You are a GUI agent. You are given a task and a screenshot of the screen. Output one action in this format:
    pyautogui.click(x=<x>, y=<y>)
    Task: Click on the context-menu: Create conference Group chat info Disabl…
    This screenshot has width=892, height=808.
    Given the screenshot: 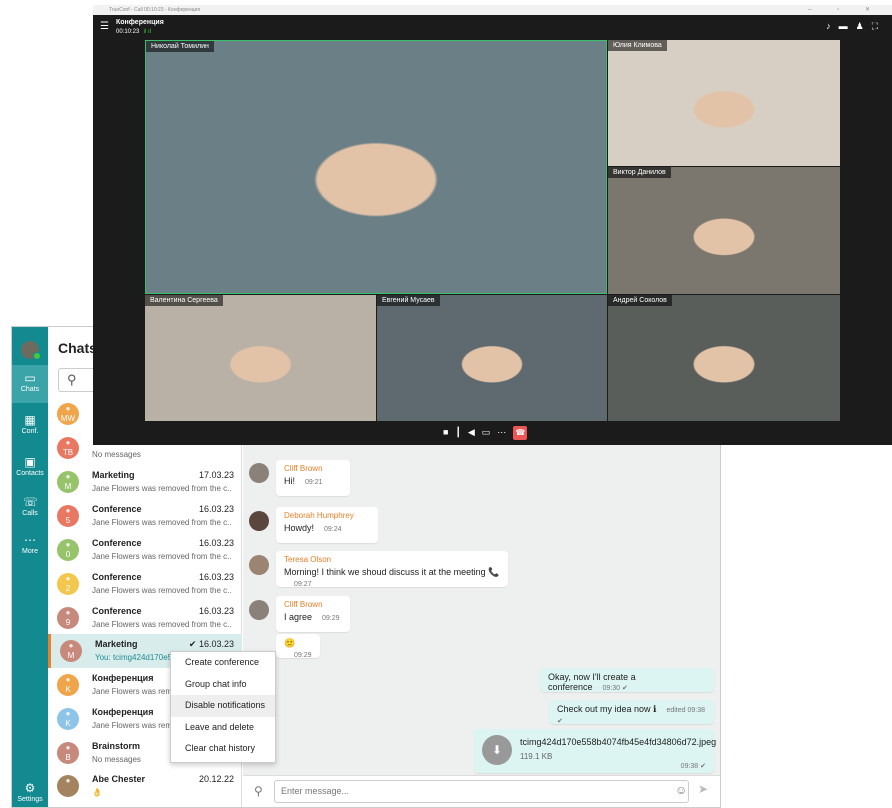 What is the action you would take?
    pyautogui.click(x=223, y=707)
    